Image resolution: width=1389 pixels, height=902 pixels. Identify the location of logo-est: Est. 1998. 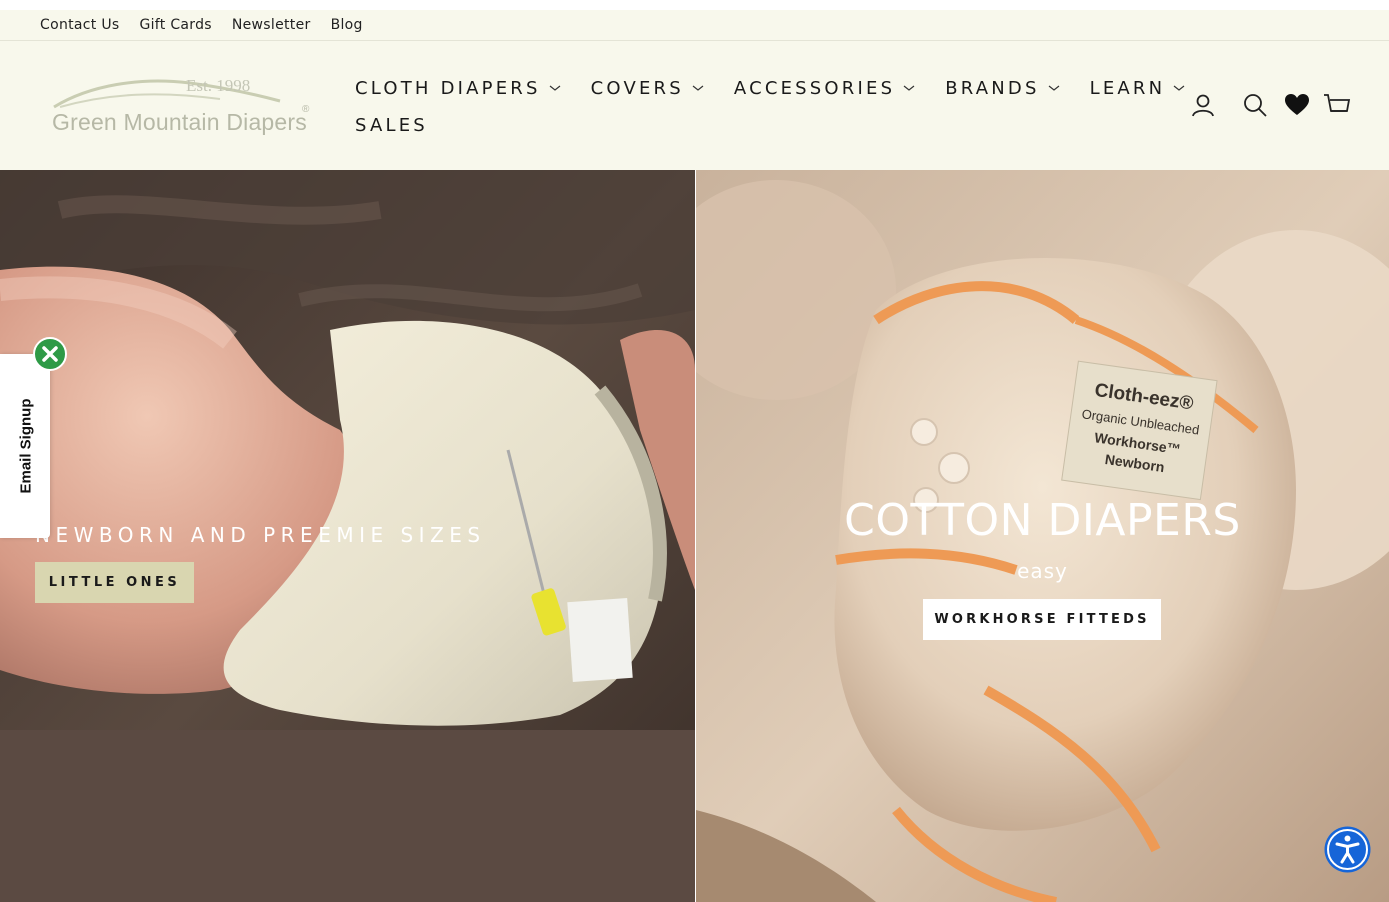
(218, 85).